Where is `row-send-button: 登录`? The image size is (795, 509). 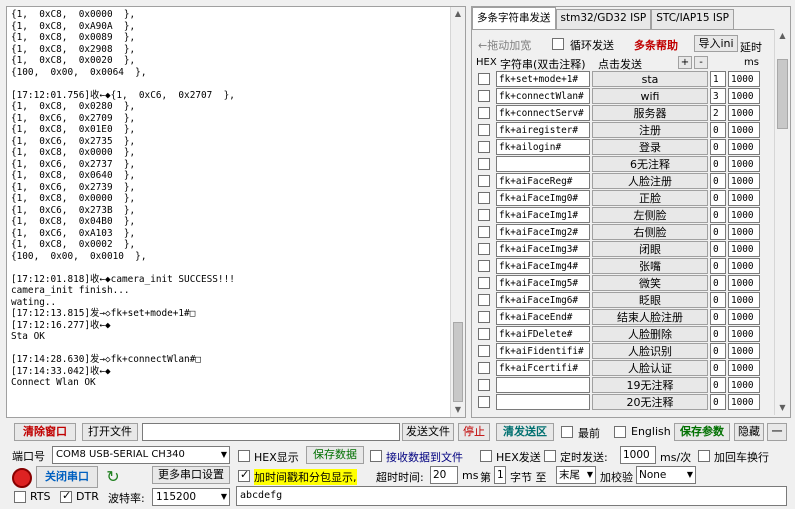
row-send-button: 登录 is located at coordinates (650, 147).